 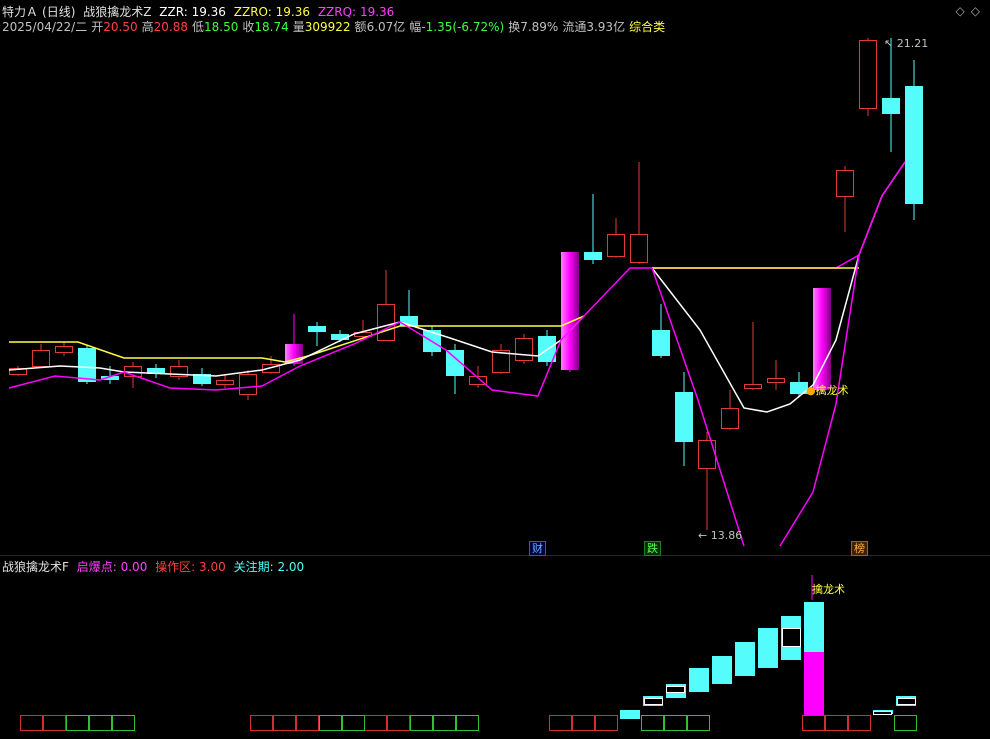 I want to click on zzrq-value: 19.36, so click(x=377, y=12).